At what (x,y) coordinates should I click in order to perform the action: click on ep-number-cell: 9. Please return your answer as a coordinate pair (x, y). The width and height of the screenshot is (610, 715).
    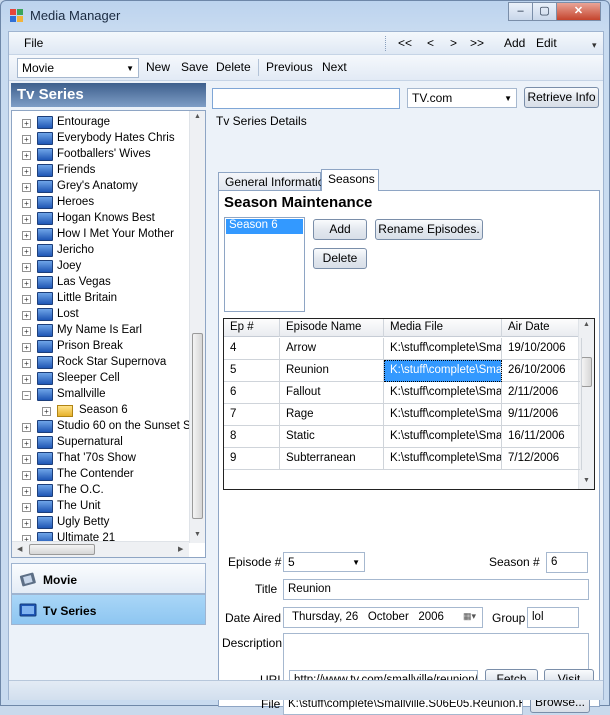
    Looking at the image, I should click on (252, 459).